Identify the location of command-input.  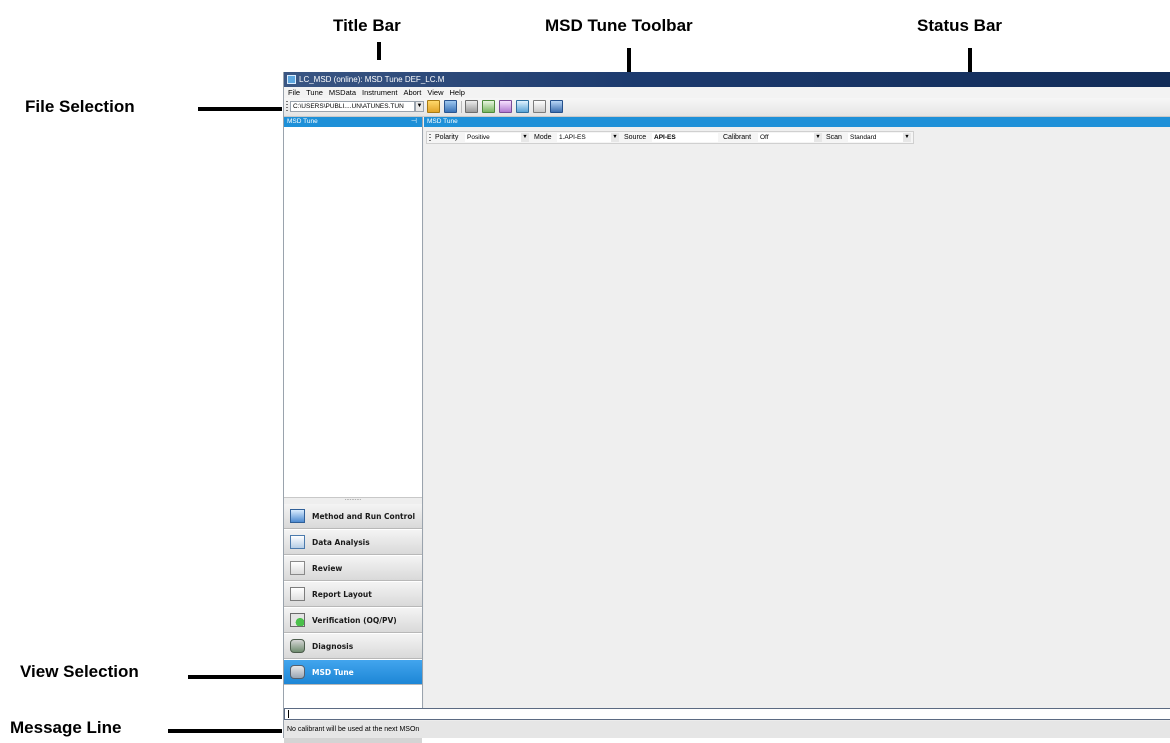
(727, 714).